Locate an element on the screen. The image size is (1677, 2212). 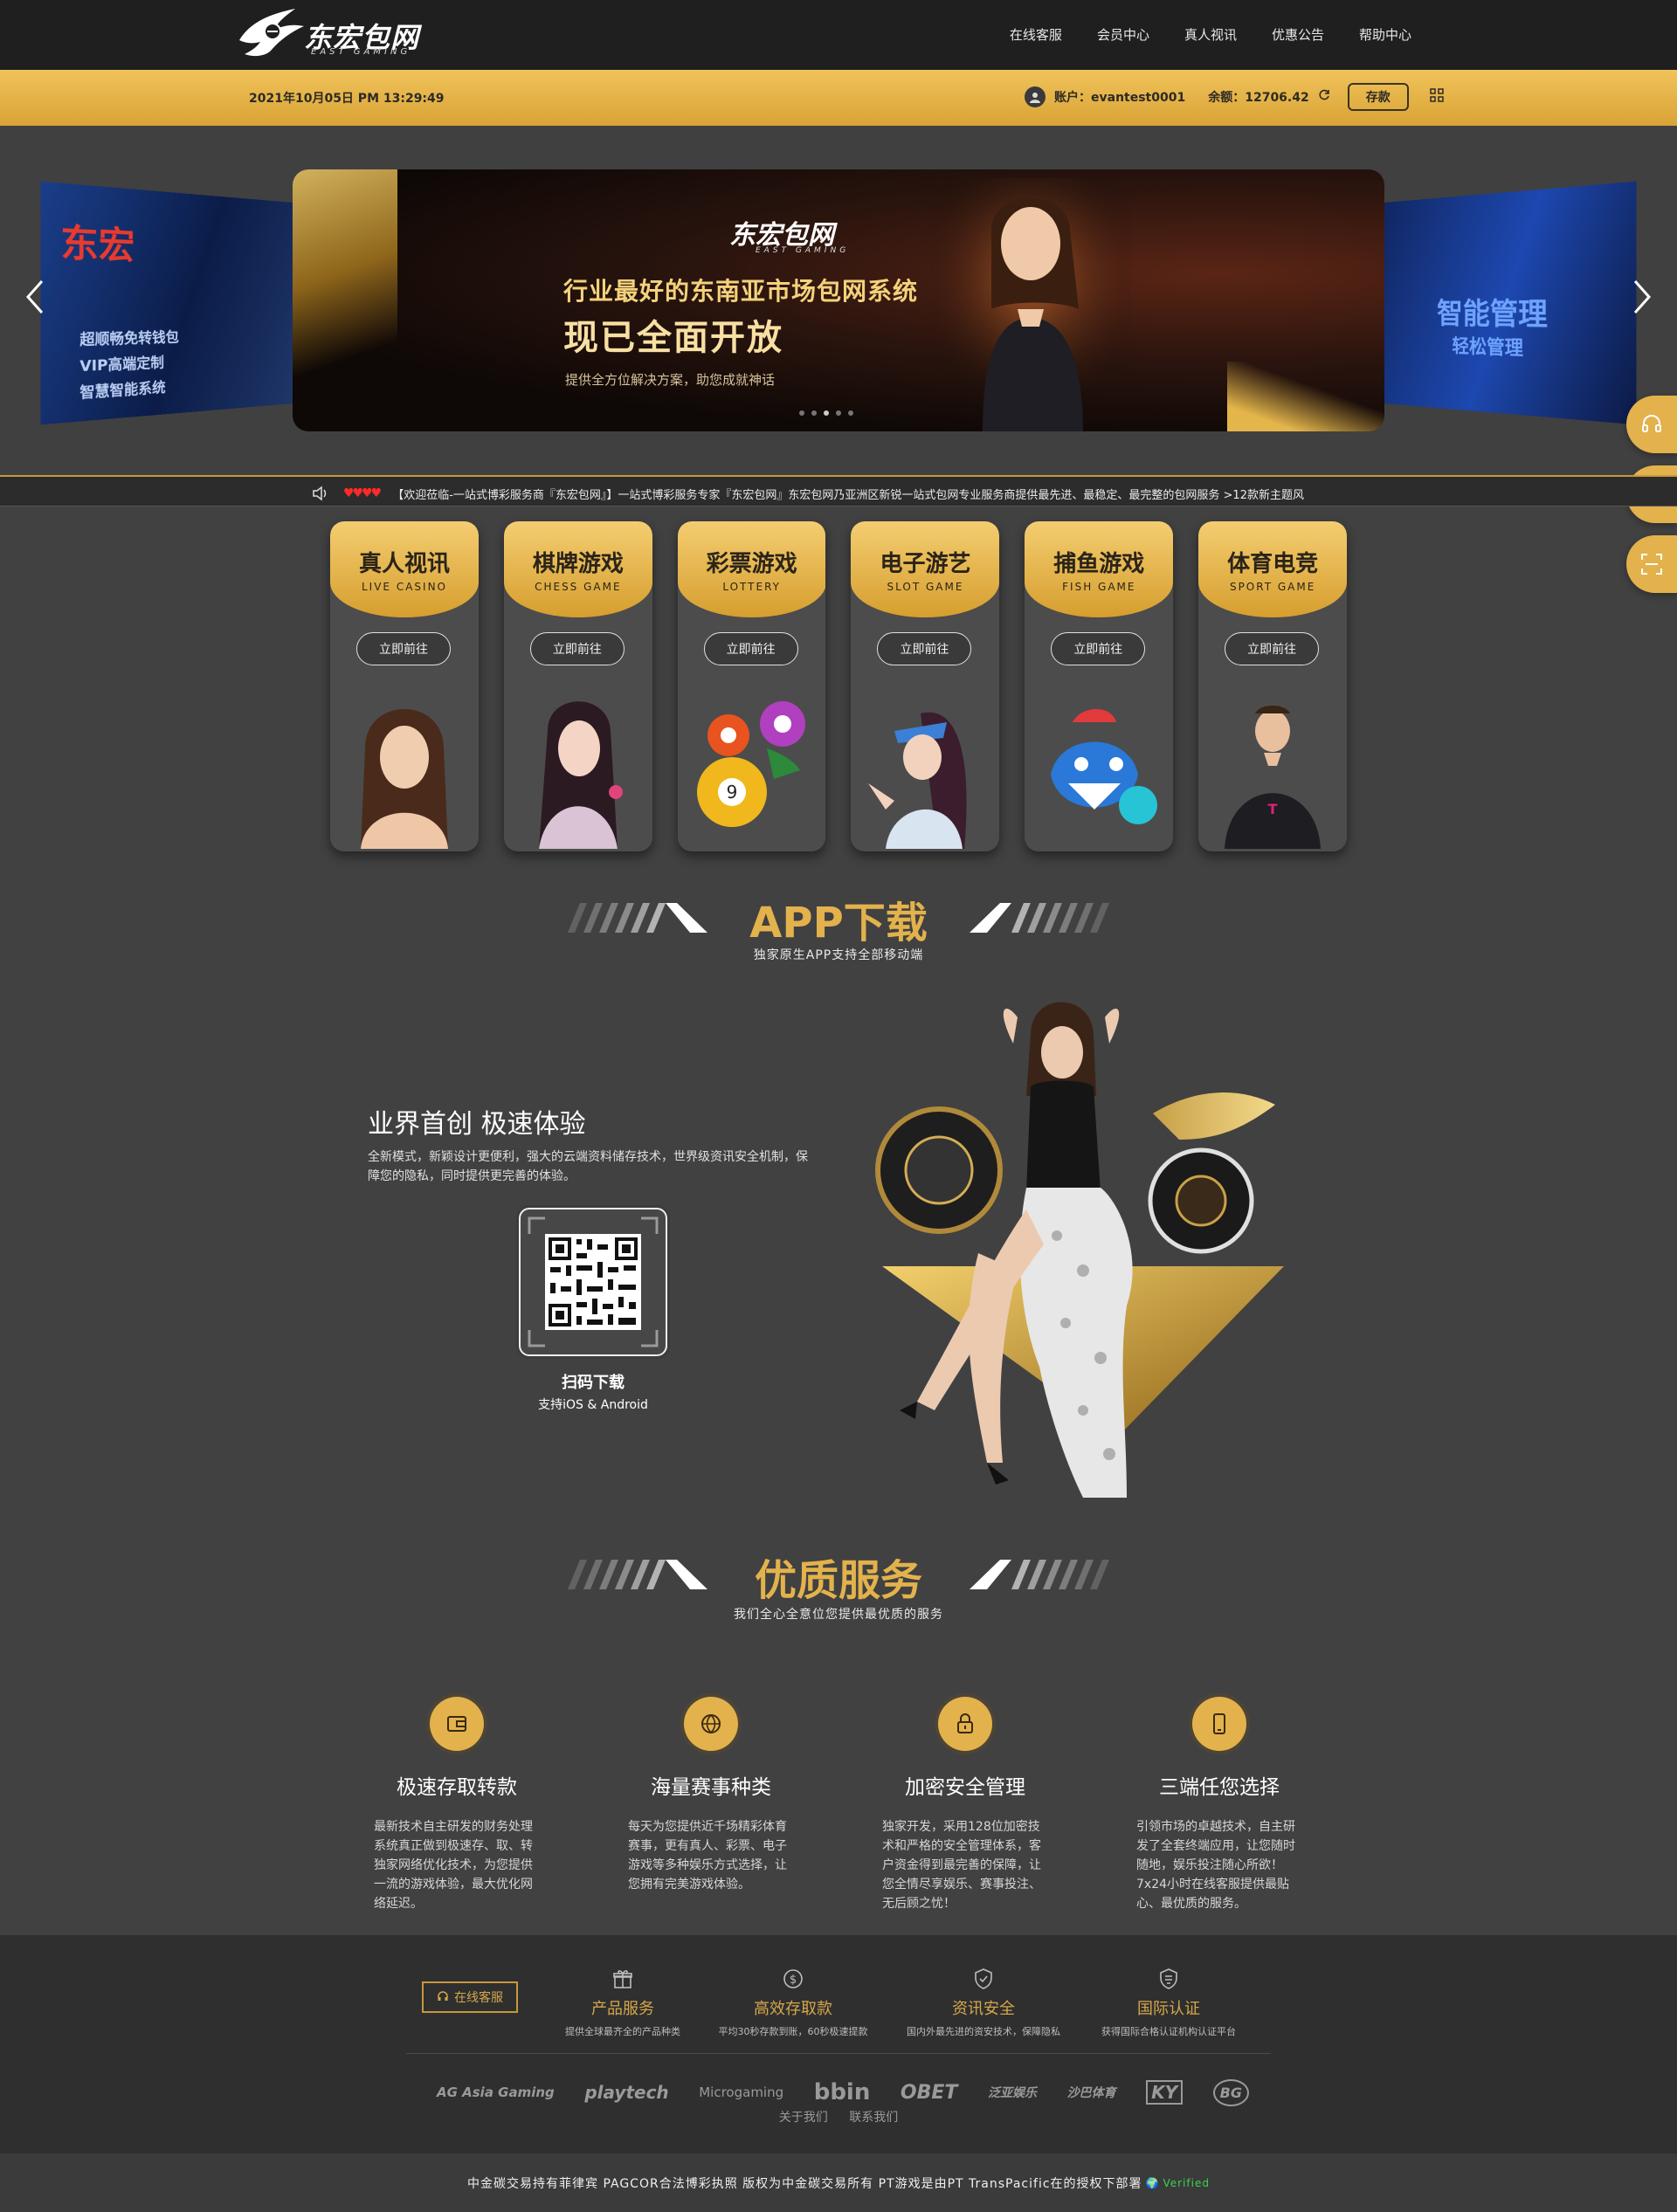
svg-text: T is located at coordinates (1273, 809).